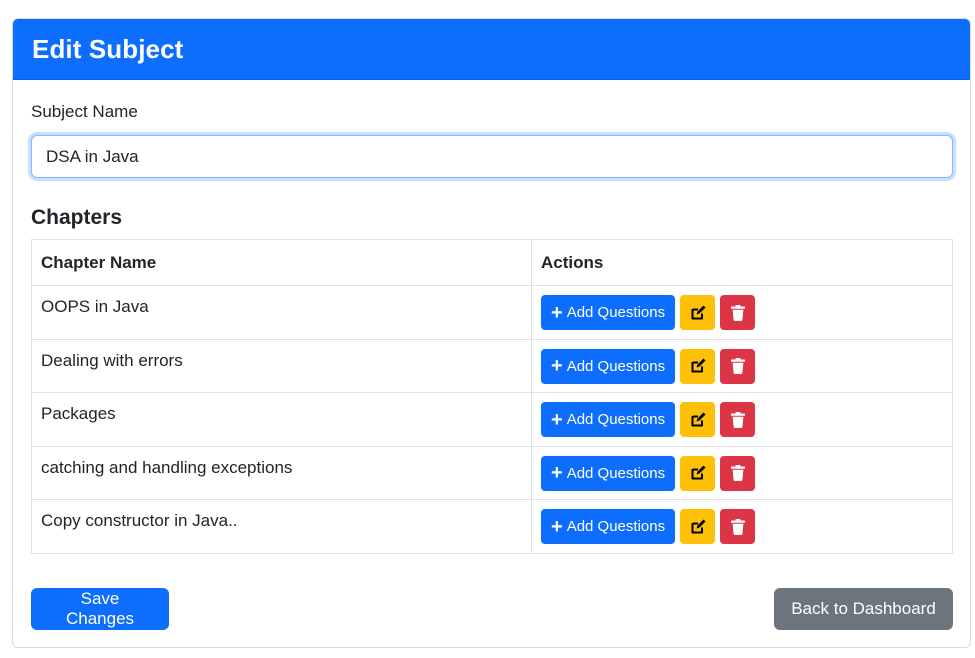 Image resolution: width=975 pixels, height=658 pixels. I want to click on chapter-name-cell: Packages, so click(281, 419).